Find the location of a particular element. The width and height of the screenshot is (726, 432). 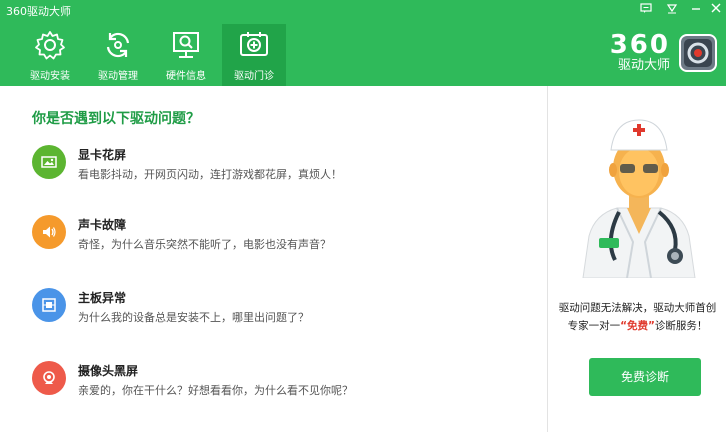

problem-desc: 看电影抖动，开网页闪动，连打游戏都花屏，真烦人！ is located at coordinates (210, 174).